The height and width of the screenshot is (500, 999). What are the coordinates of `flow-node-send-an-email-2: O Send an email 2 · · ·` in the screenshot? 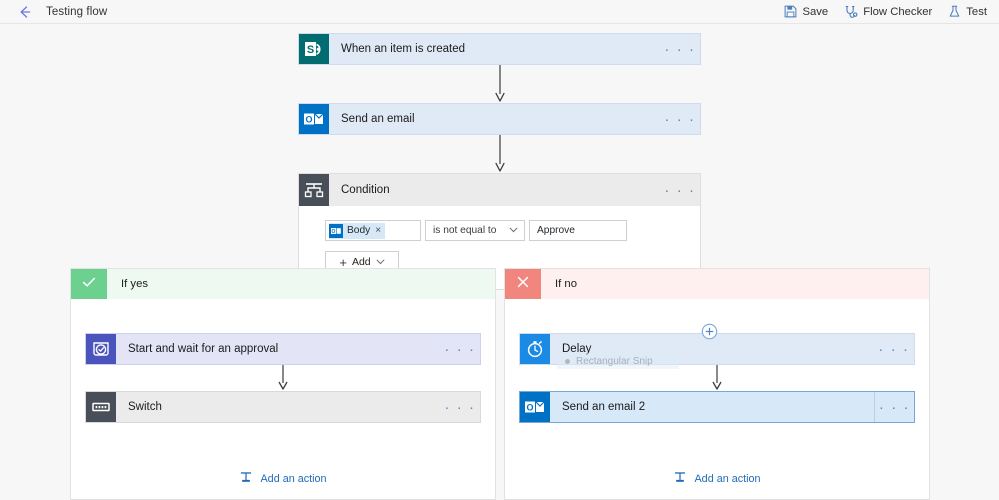 It's located at (717, 407).